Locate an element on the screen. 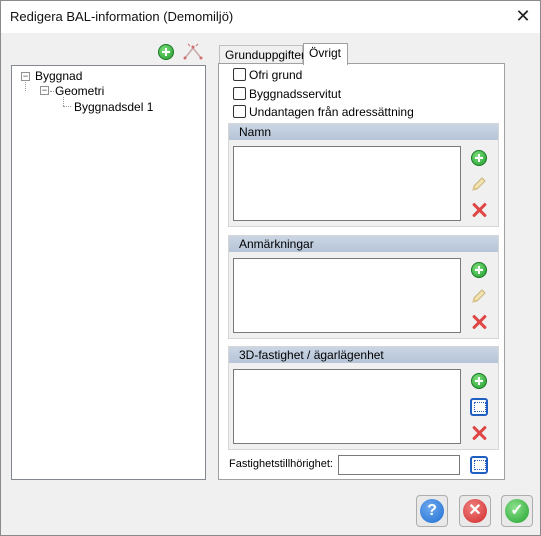 Image resolution: width=541 pixels, height=536 pixels. window-title: Redigera BAL-information (Demomiljö) is located at coordinates (122, 16).